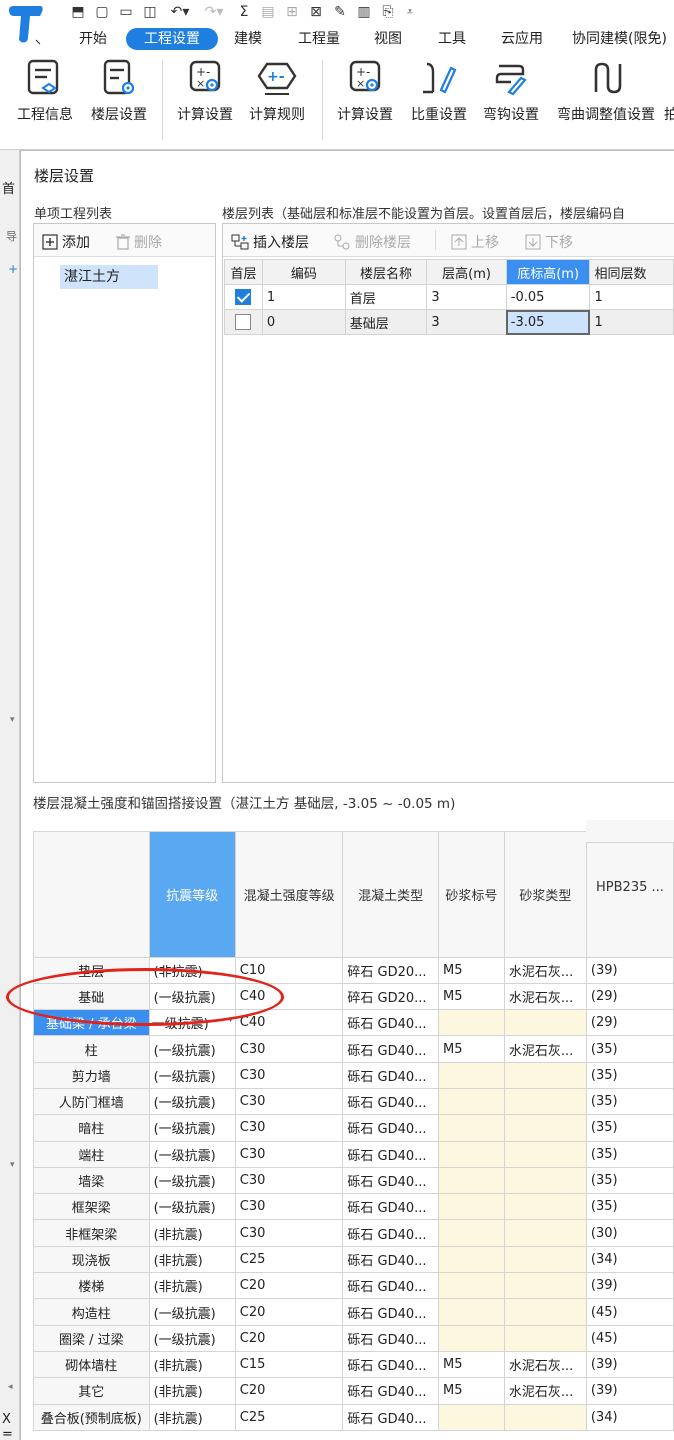 The height and width of the screenshot is (1440, 674). I want to click on grid-icon: ⊞, so click(292, 12).